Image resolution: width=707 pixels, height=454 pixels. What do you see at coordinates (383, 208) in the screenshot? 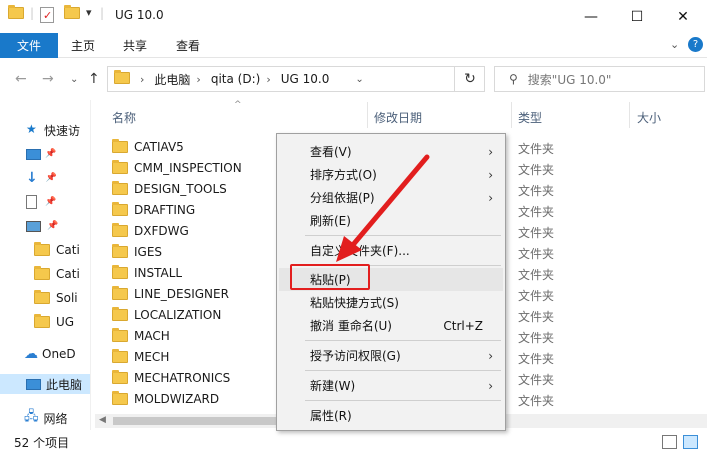
I see `annotation-arrow` at bounding box center [383, 208].